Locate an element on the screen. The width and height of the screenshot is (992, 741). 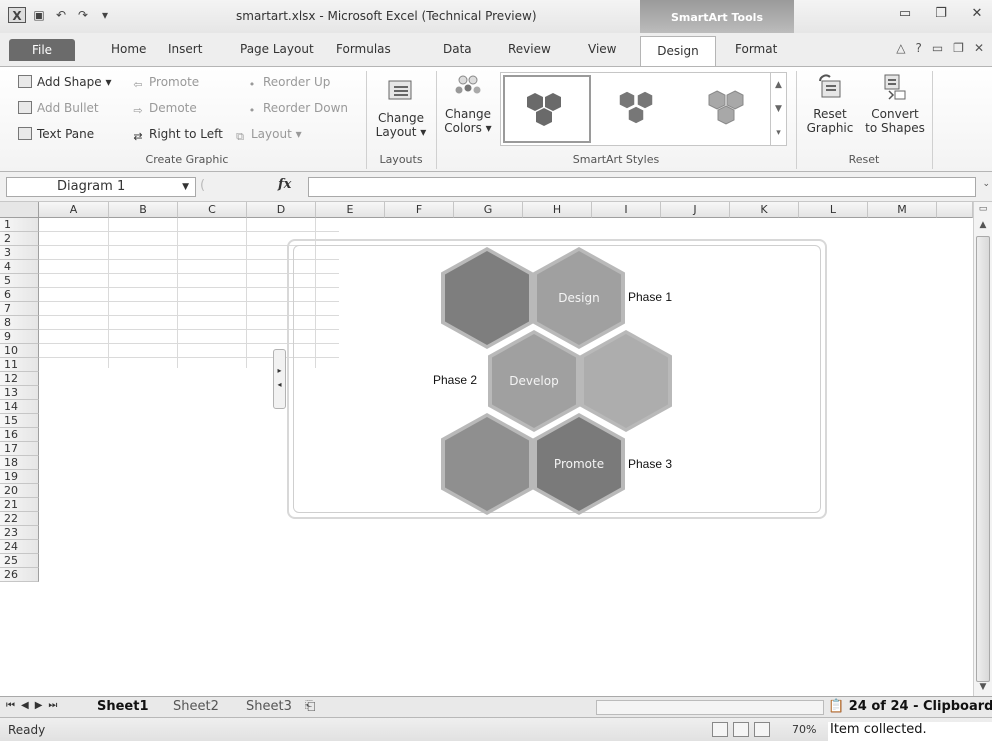
add-bullet-button: Add Bullet is located at coordinates (58, 108).